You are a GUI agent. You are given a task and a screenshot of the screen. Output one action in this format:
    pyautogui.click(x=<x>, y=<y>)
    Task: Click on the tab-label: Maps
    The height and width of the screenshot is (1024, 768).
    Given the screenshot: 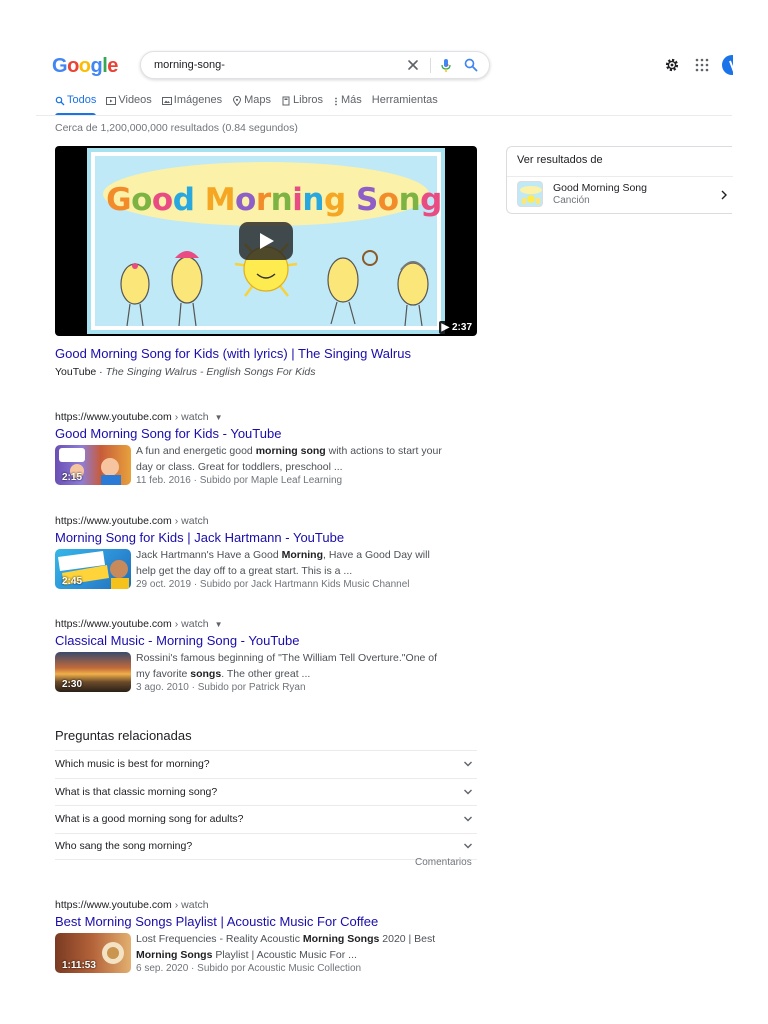 What is the action you would take?
    pyautogui.click(x=258, y=100)
    